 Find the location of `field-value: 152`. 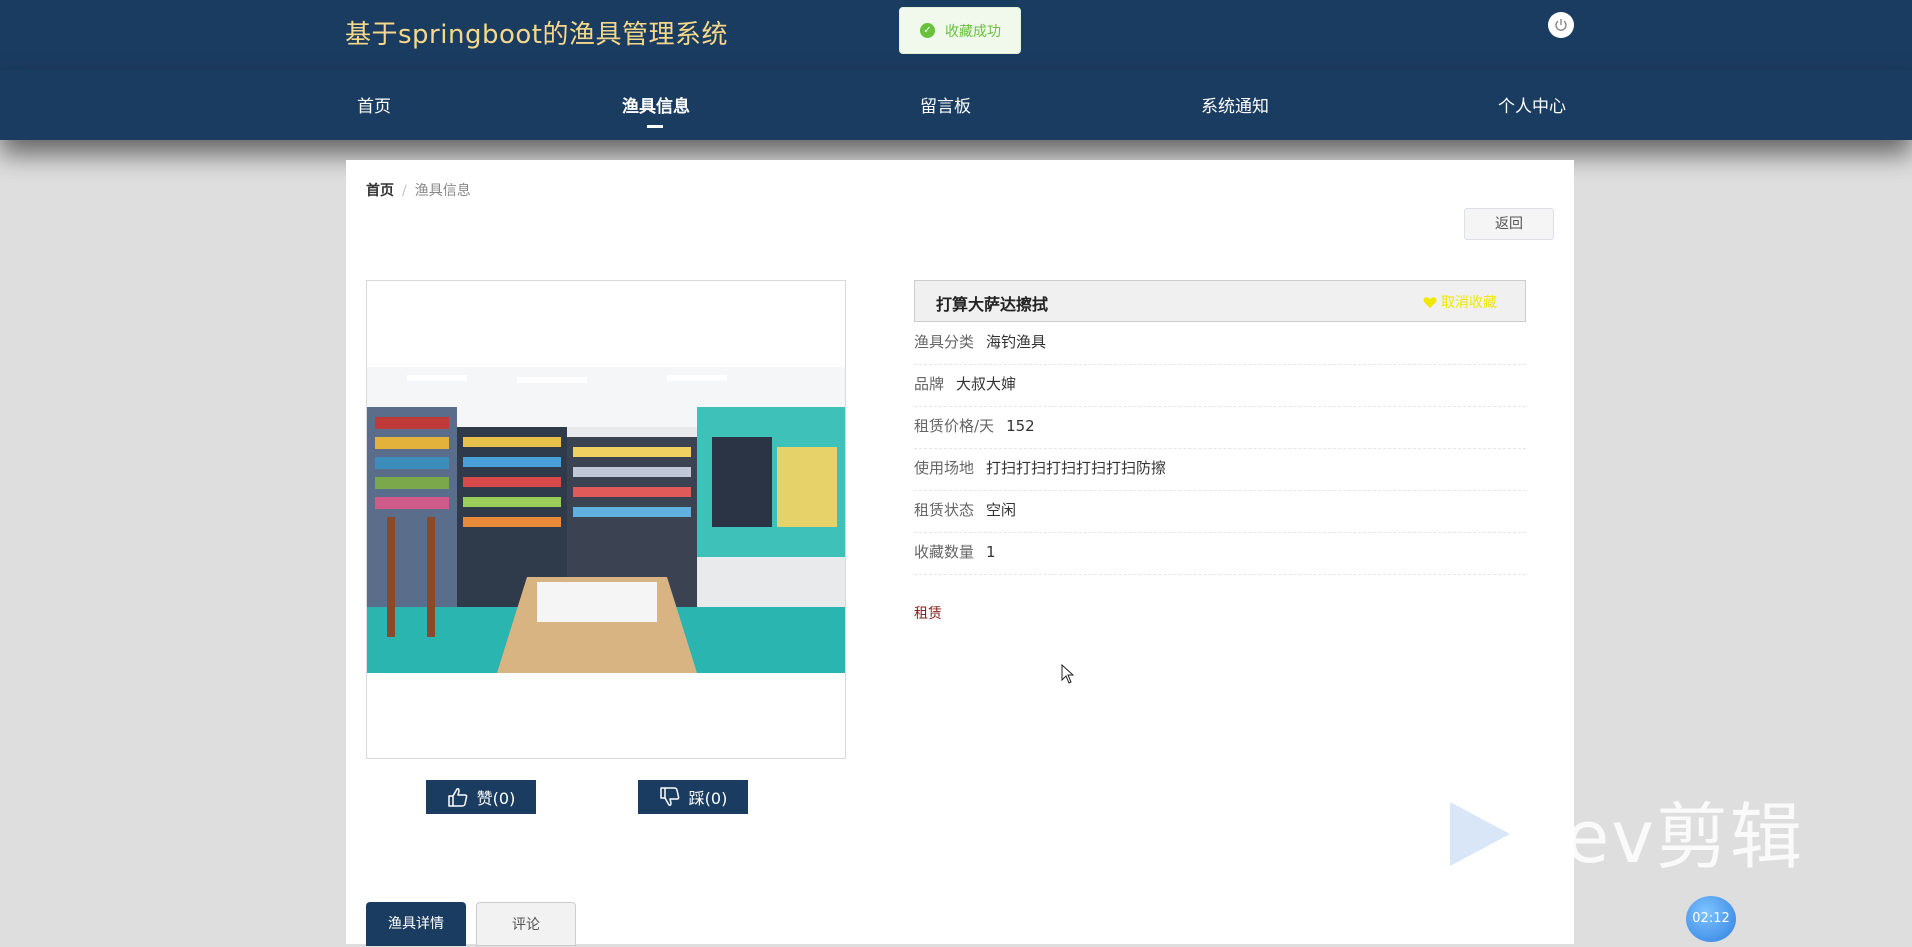

field-value: 152 is located at coordinates (1020, 426).